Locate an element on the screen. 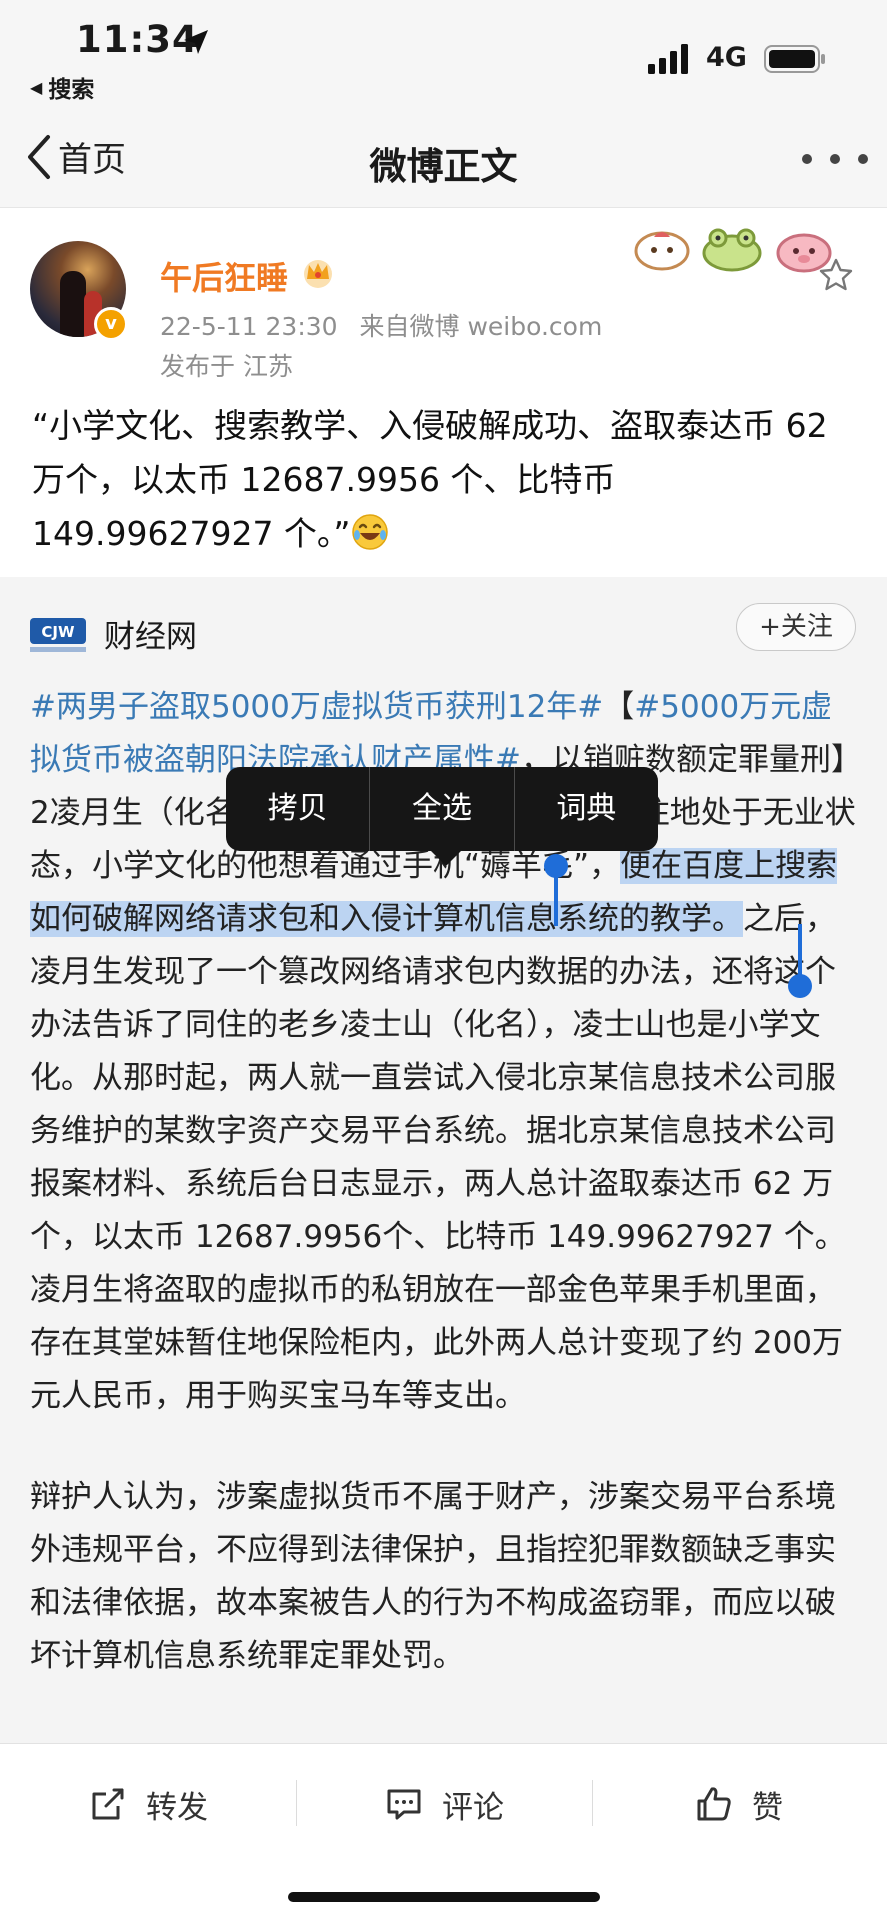 The image size is (887, 1920). share-icon is located at coordinates (108, 1804).